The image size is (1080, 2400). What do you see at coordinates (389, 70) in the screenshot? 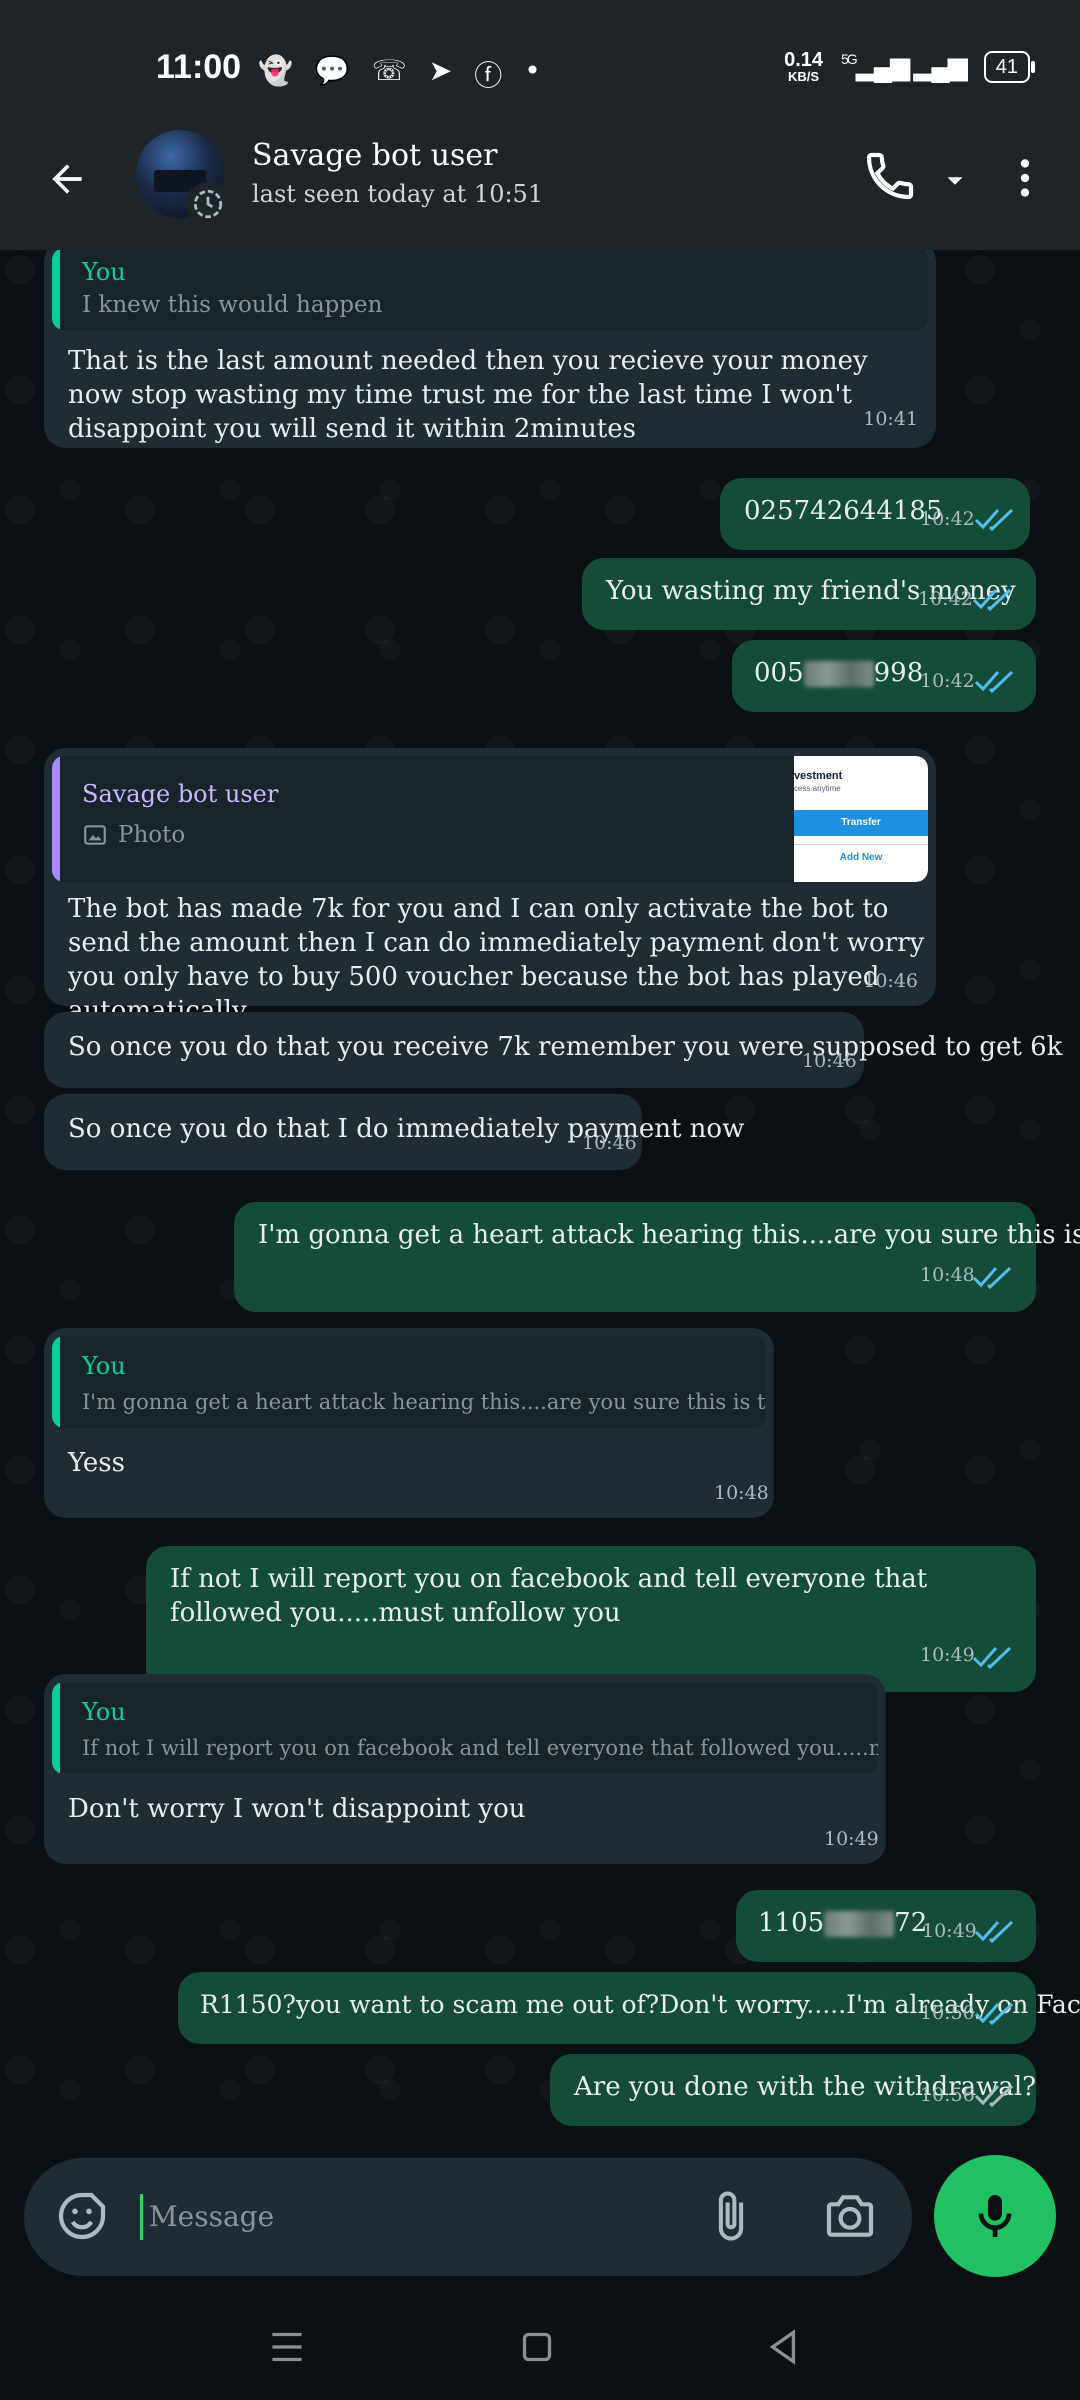
I see `missed-call-icon: ☏` at bounding box center [389, 70].